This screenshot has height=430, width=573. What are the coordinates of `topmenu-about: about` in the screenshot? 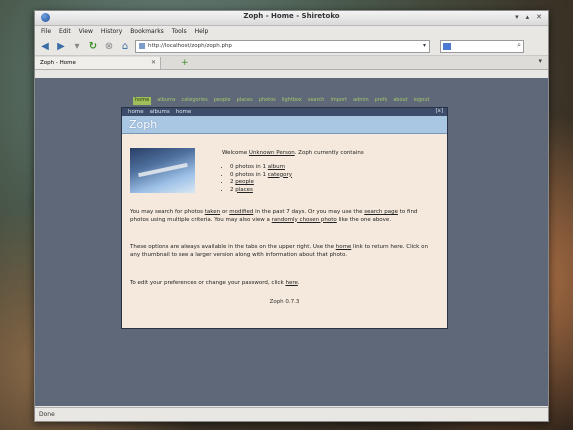 It's located at (400, 101).